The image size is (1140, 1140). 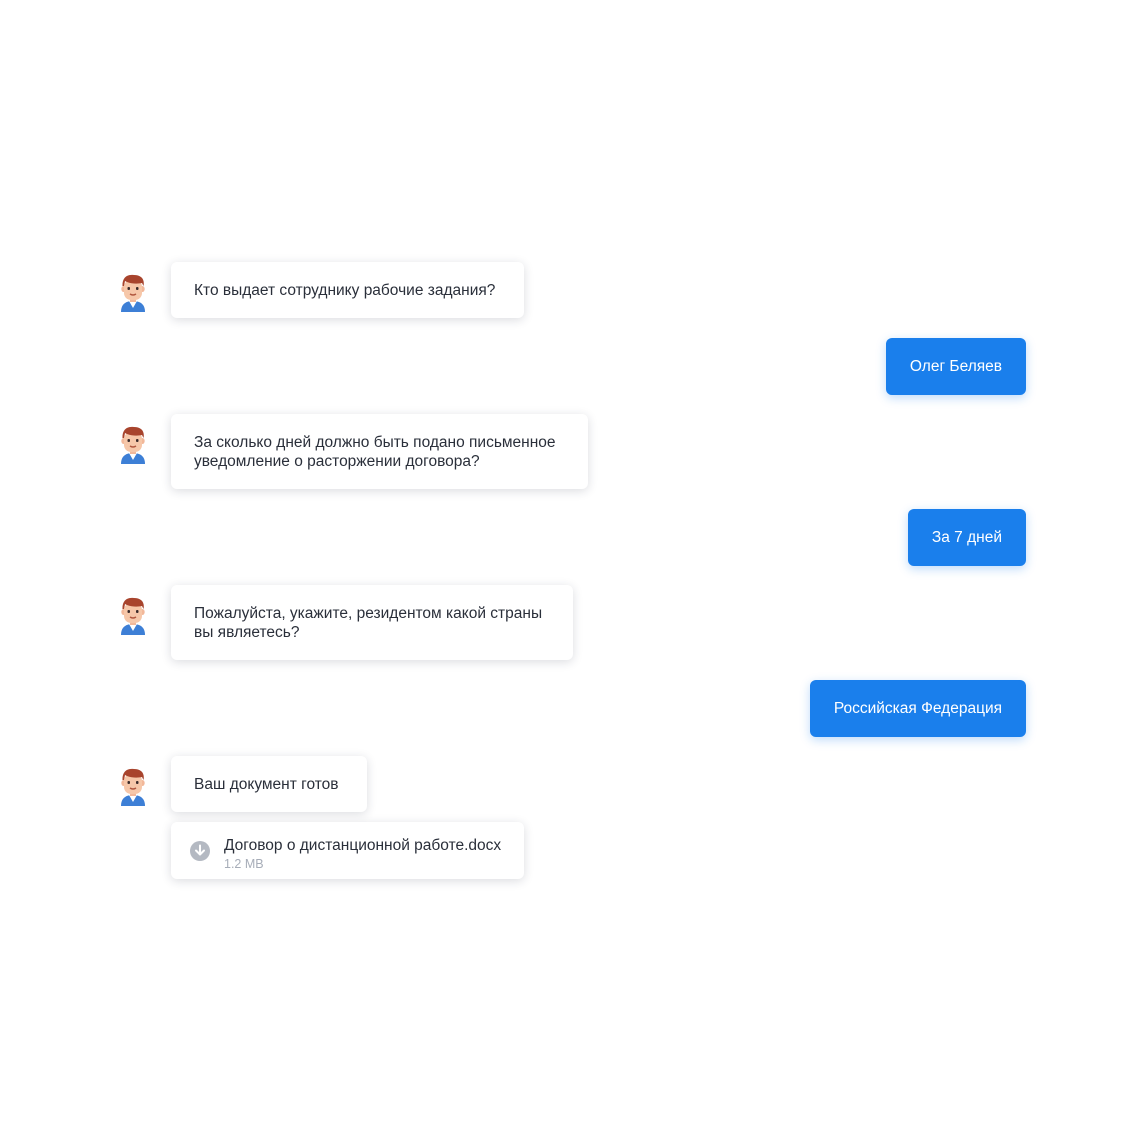 I want to click on reply-label: Олег Беляев, so click(x=955, y=366).